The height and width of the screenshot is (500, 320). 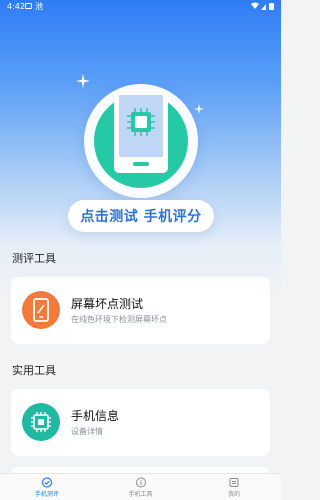 What do you see at coordinates (41, 310) in the screenshot?
I see `phone-screen-icon` at bounding box center [41, 310].